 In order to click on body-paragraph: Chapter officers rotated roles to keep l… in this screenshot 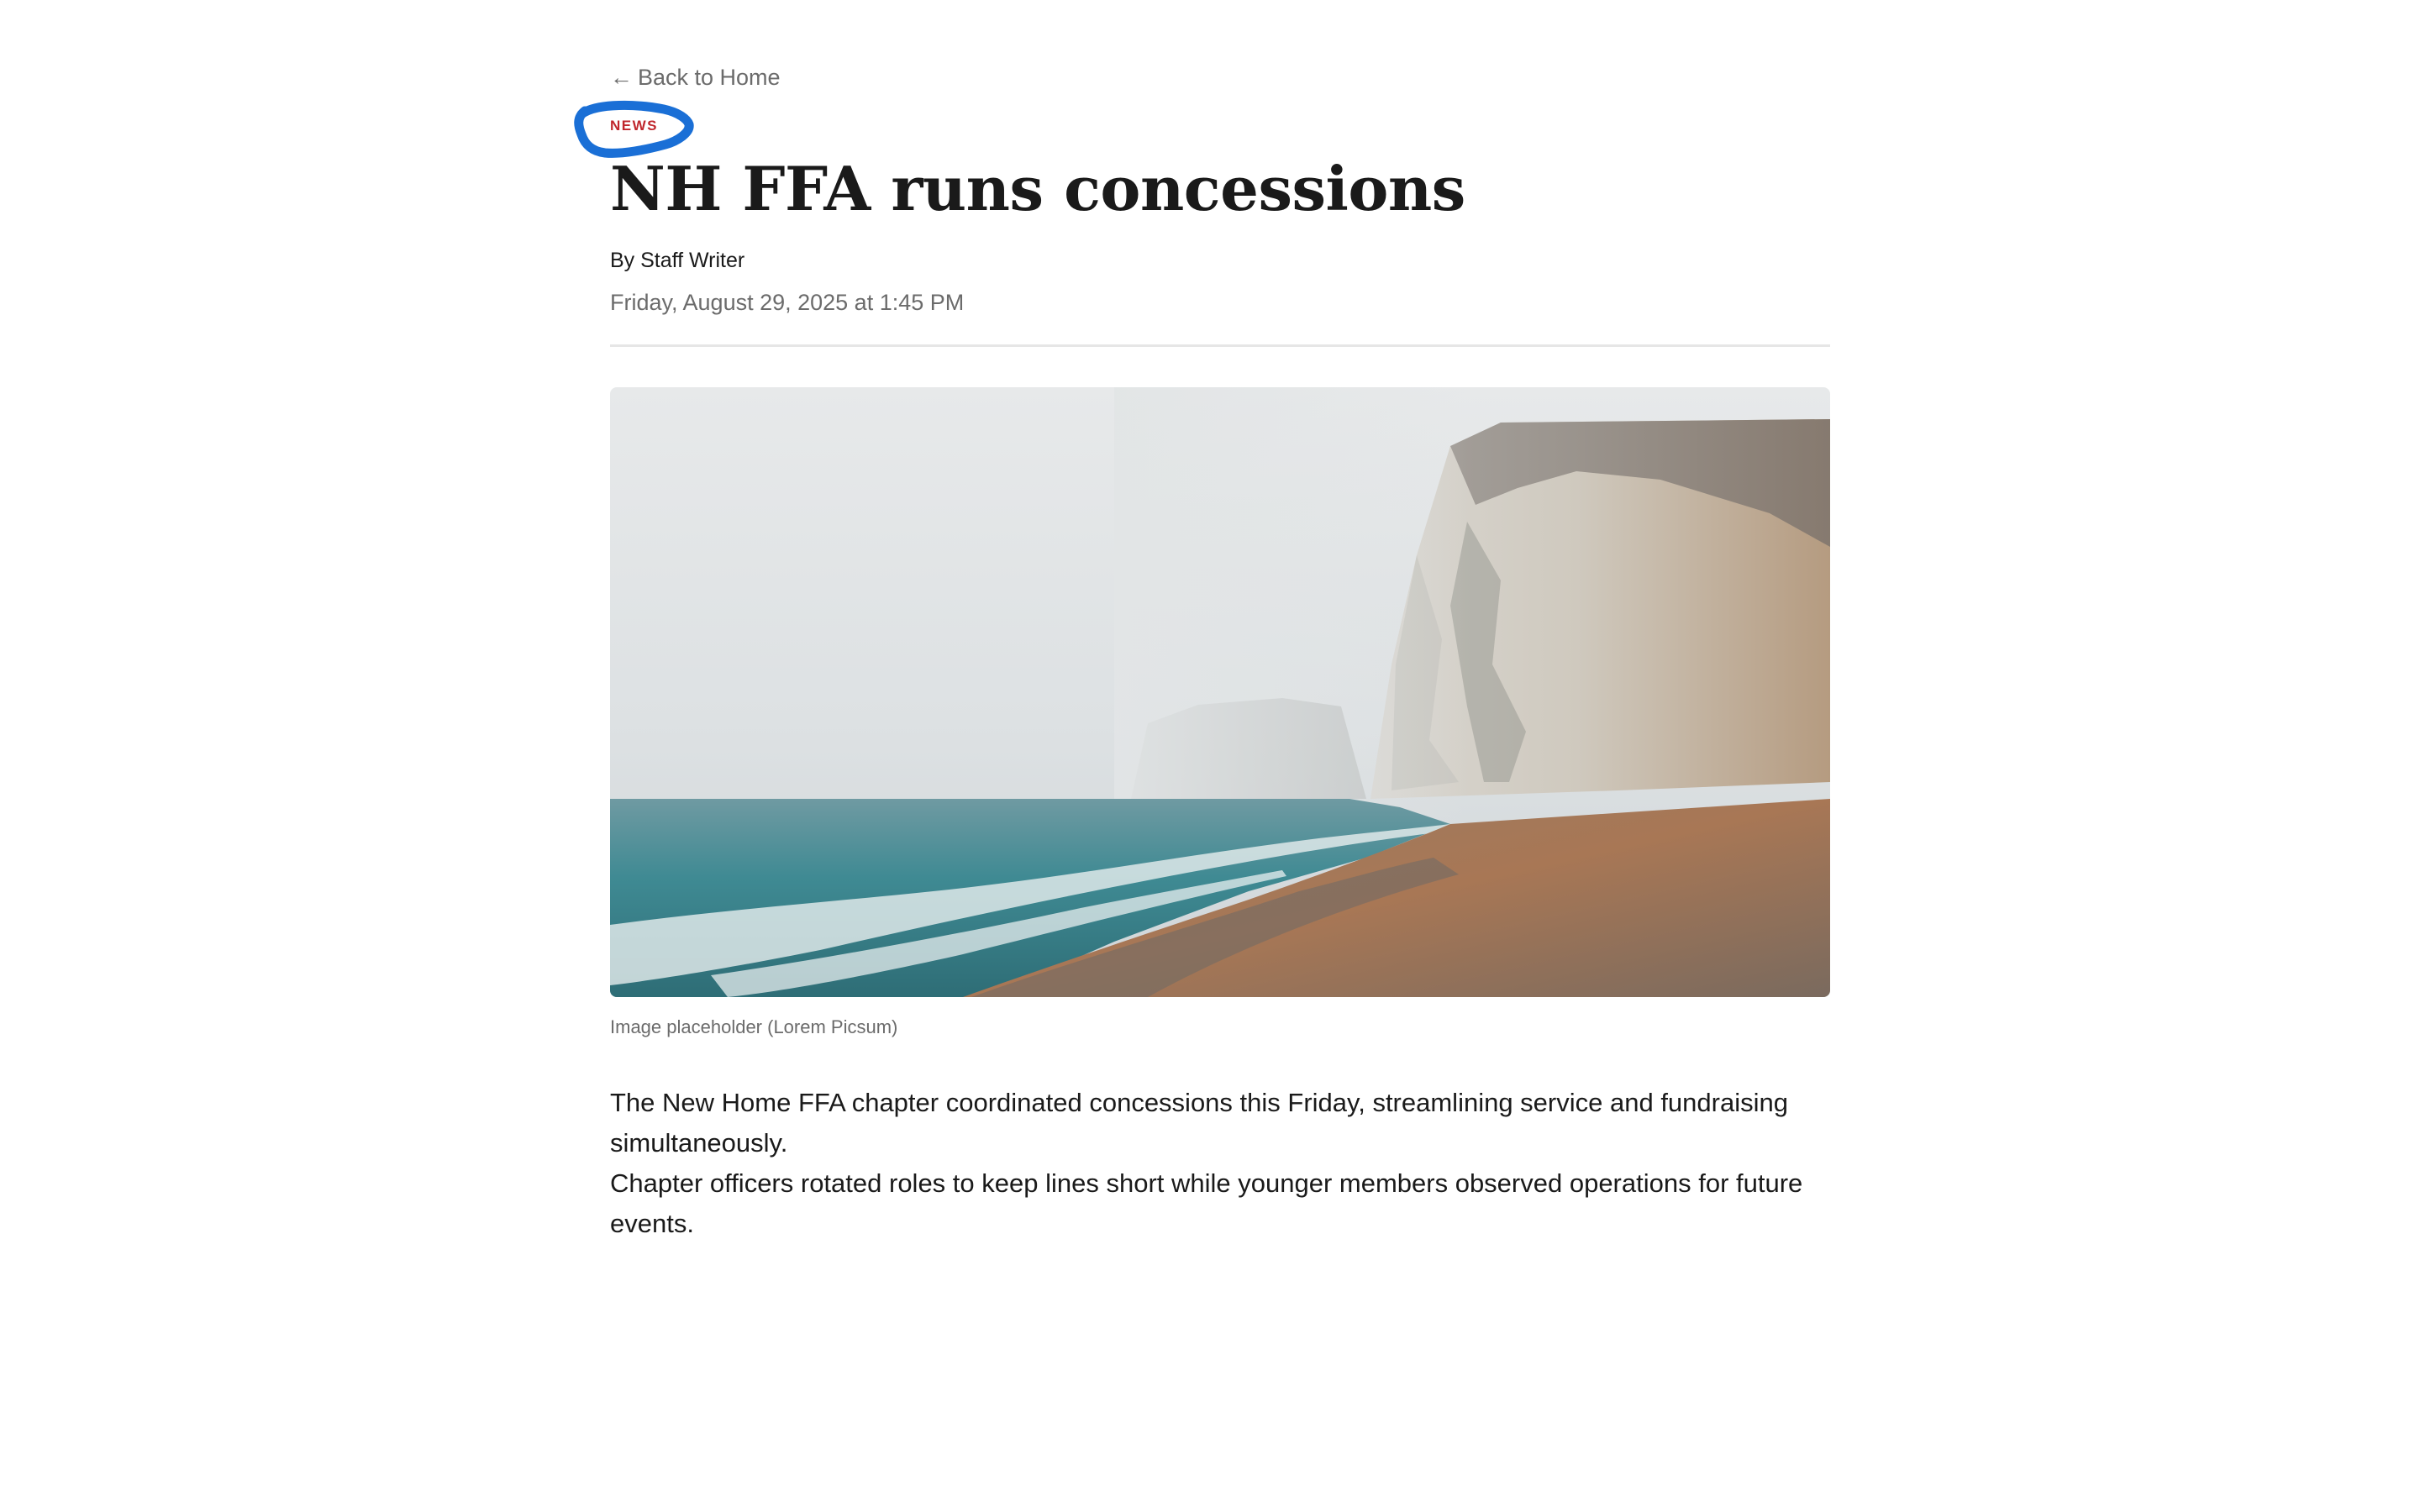, I will do `click(1206, 1203)`.